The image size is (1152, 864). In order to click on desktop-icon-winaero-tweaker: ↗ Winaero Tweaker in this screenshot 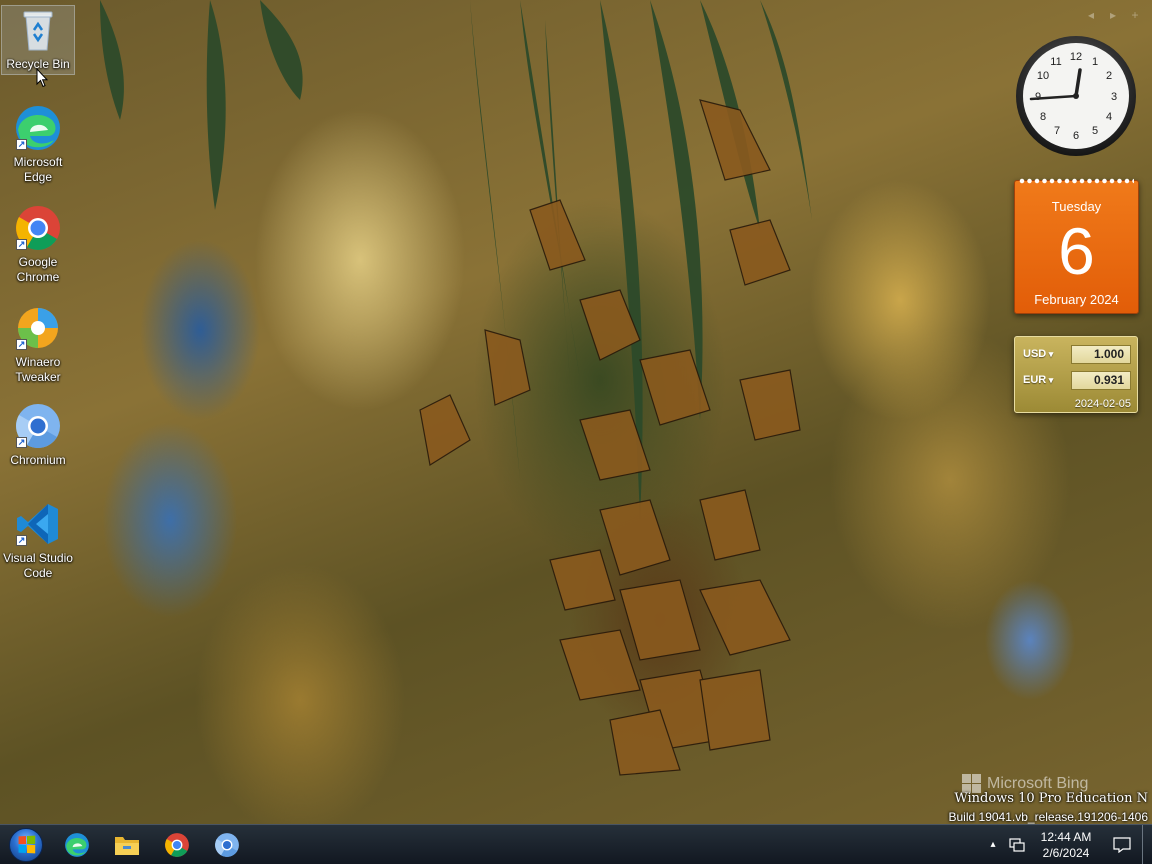, I will do `click(38, 344)`.